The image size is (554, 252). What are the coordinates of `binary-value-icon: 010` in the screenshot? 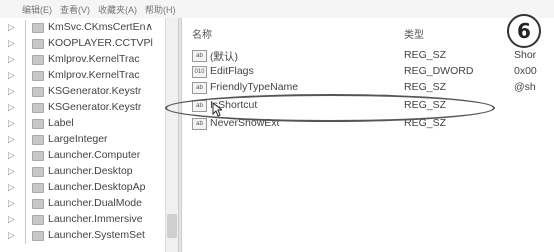 It's located at (199, 72).